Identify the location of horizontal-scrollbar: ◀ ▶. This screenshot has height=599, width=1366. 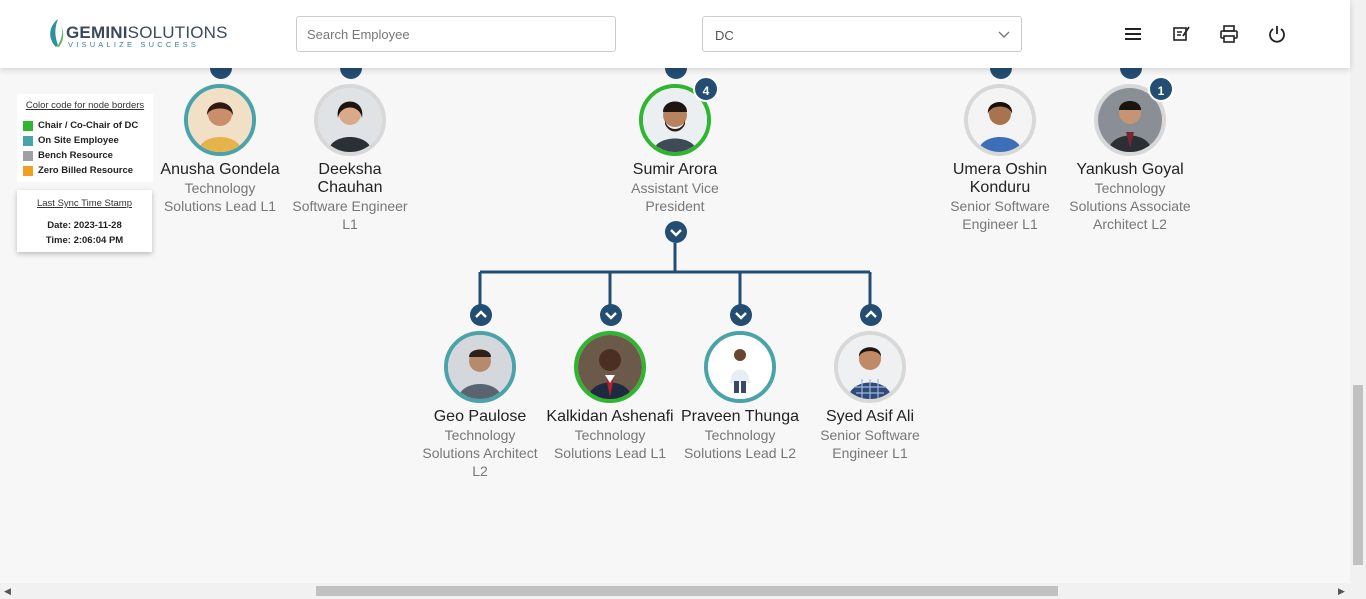
(683, 591).